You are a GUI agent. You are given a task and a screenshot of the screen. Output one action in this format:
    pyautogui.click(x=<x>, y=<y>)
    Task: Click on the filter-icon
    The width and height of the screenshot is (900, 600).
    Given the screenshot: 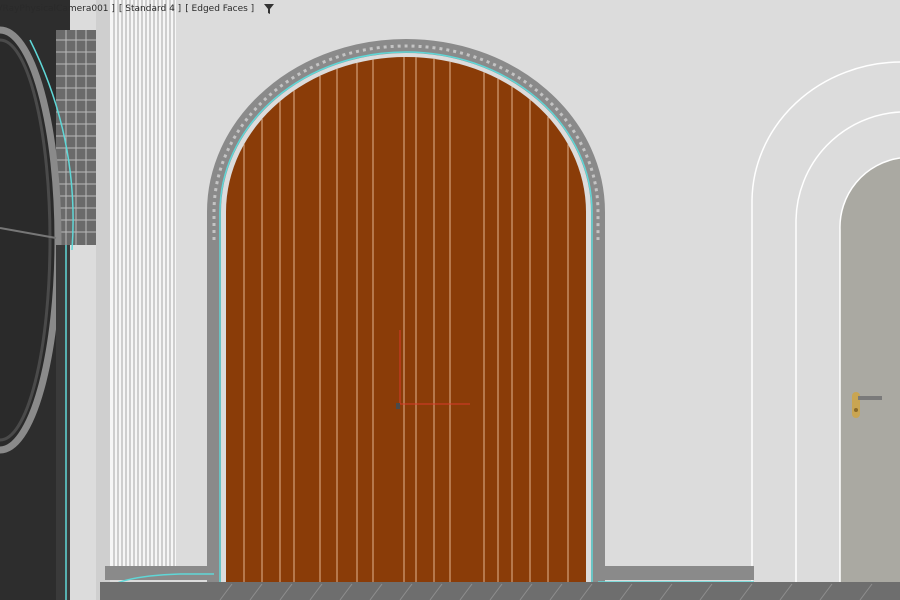 What is the action you would take?
    pyautogui.click(x=269, y=9)
    